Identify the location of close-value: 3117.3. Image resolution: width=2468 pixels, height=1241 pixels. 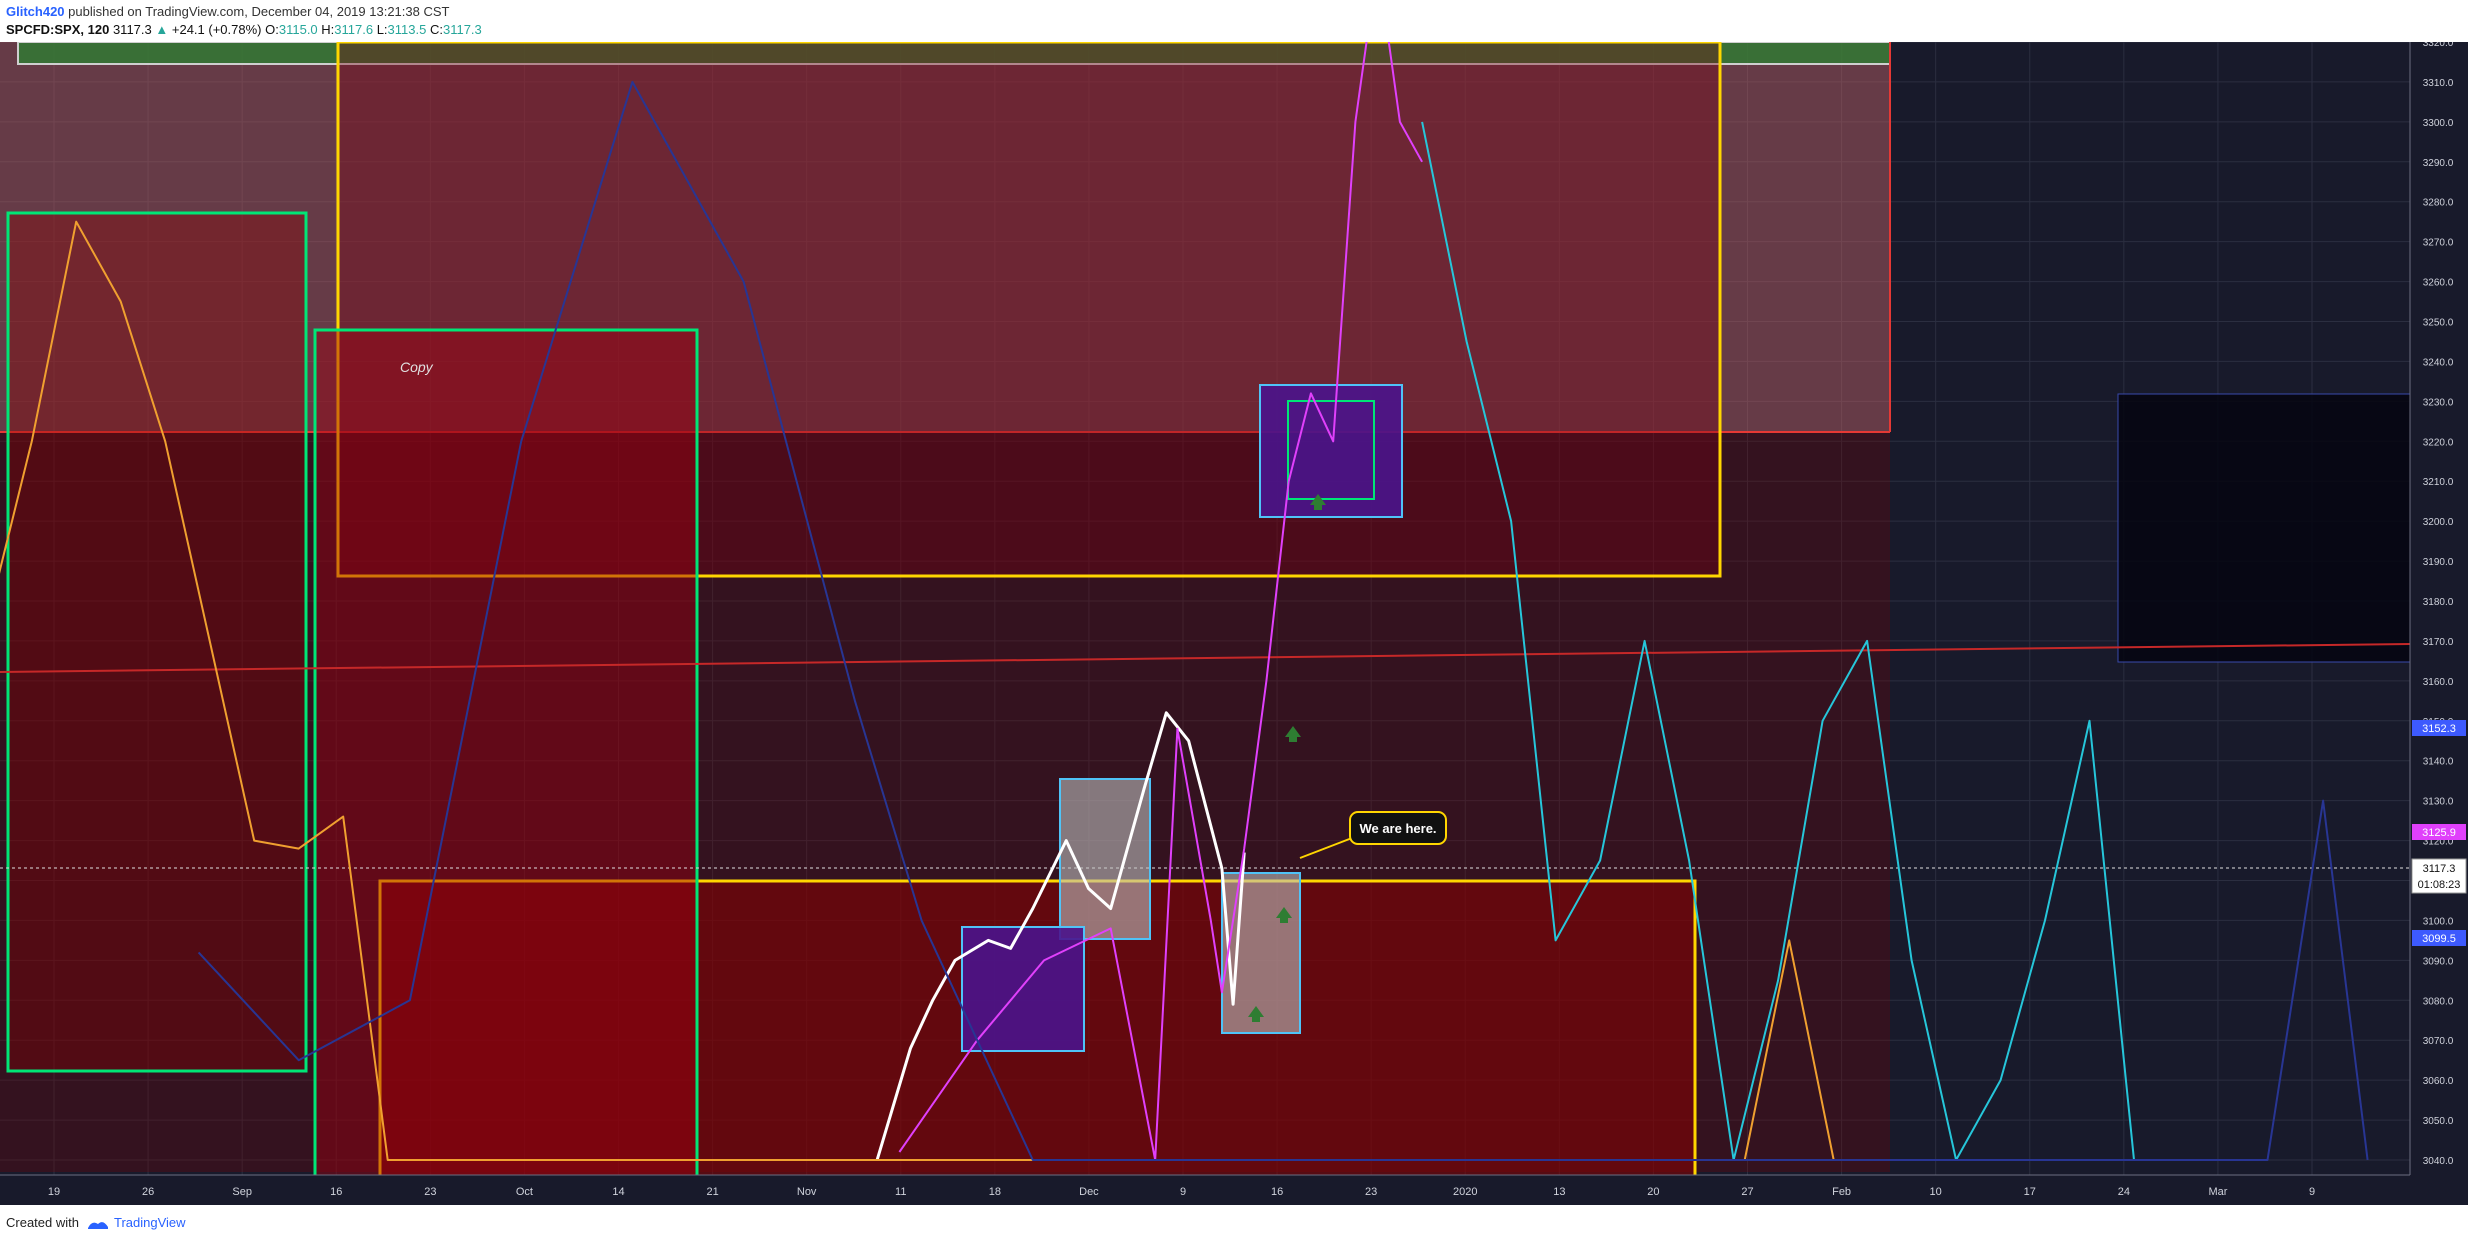
(462, 29).